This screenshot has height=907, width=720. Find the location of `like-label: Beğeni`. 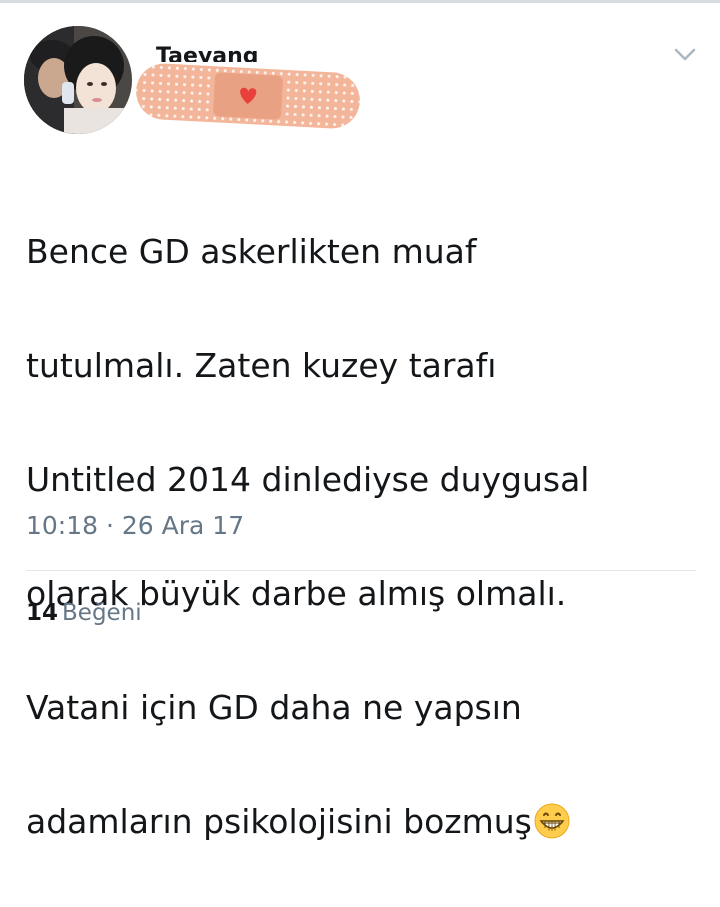

like-label: Beğeni is located at coordinates (102, 613).